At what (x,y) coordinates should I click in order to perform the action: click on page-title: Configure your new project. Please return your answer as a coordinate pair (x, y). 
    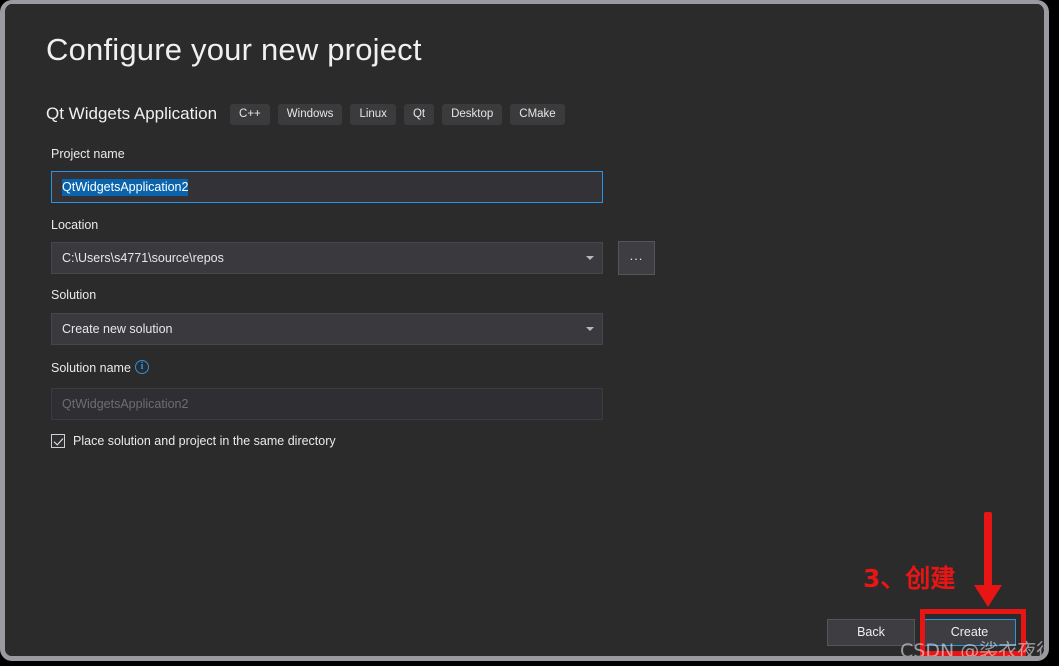
    Looking at the image, I should click on (234, 49).